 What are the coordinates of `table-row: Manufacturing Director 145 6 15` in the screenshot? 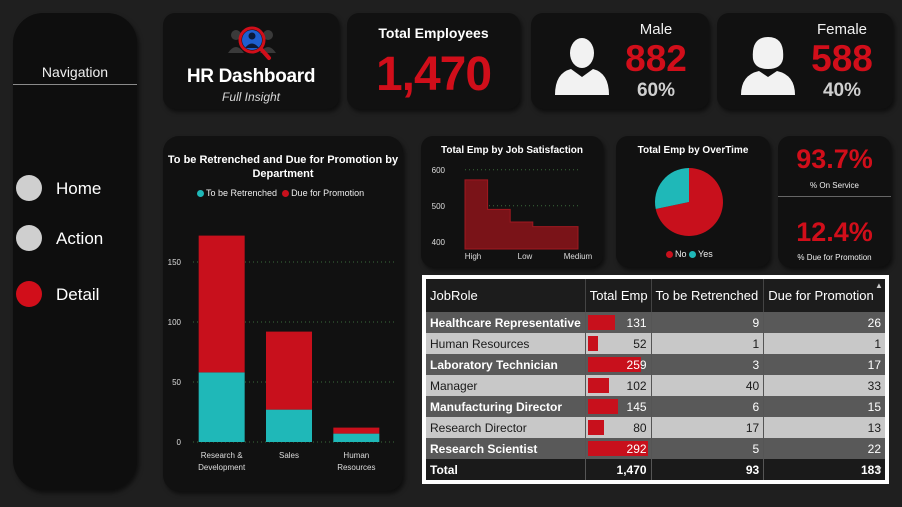 It's located at (655, 406).